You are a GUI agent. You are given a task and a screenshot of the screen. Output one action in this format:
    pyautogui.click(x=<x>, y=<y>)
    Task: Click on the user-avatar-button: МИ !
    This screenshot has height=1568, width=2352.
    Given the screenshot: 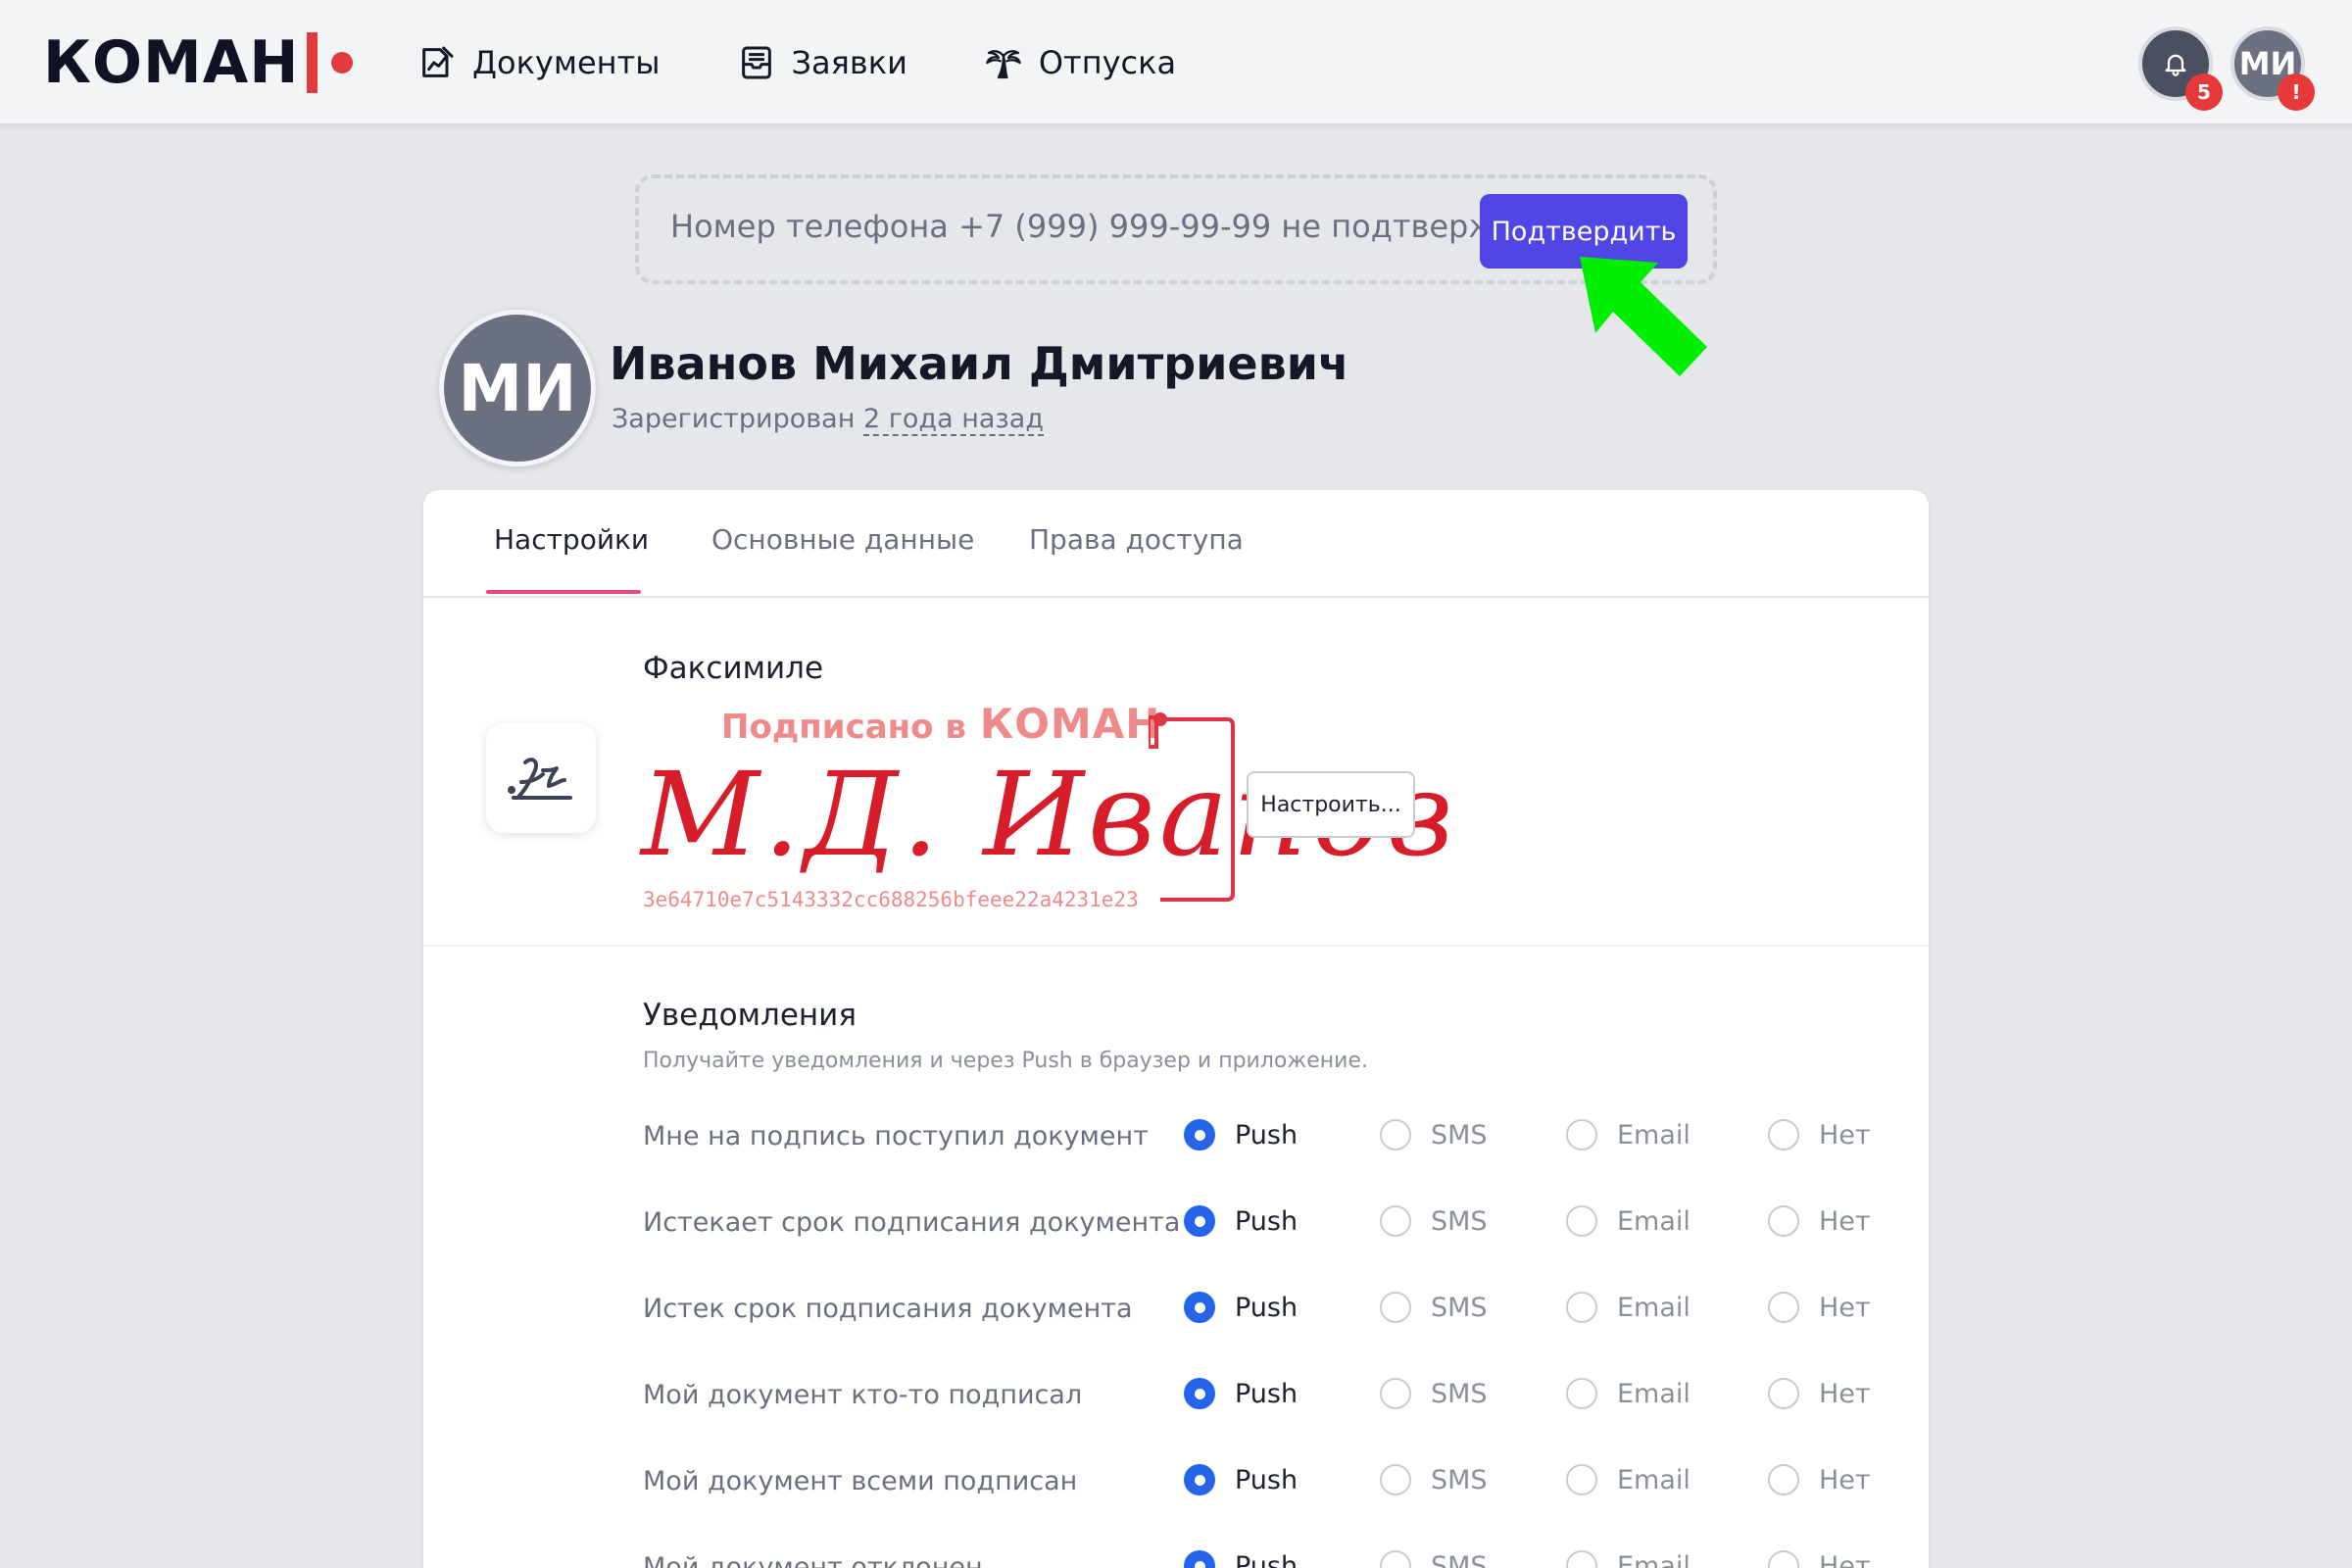 What is the action you would take?
    pyautogui.click(x=2272, y=68)
    